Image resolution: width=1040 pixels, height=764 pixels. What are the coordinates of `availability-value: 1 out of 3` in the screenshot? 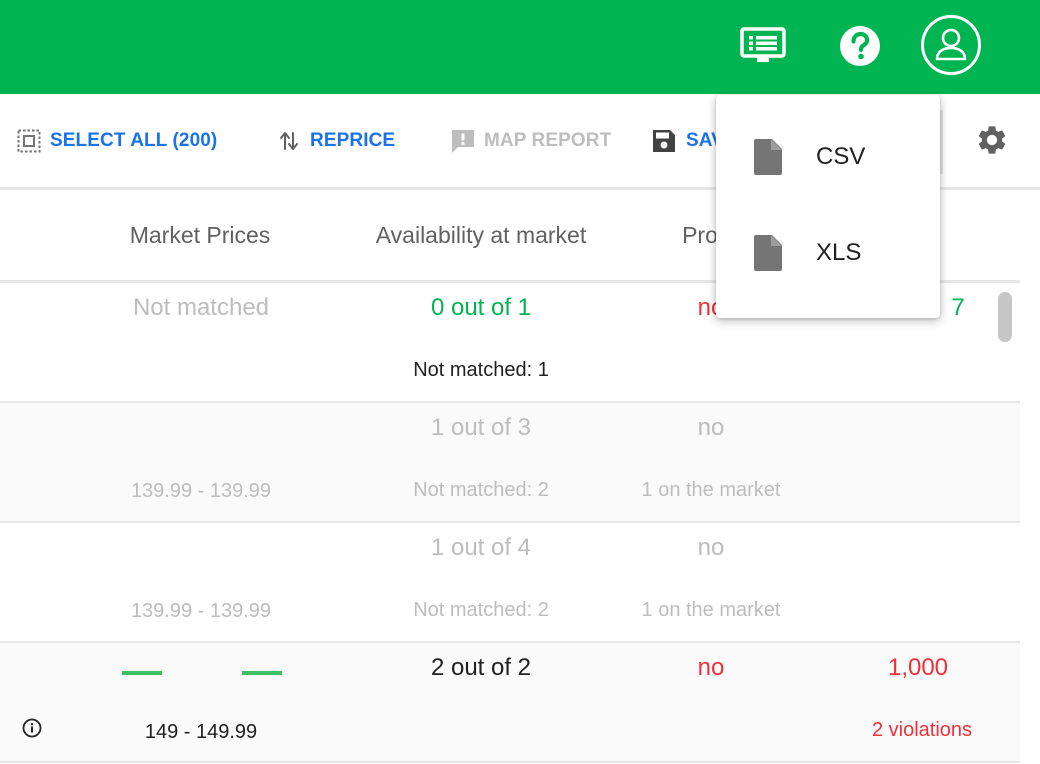 It's located at (481, 427).